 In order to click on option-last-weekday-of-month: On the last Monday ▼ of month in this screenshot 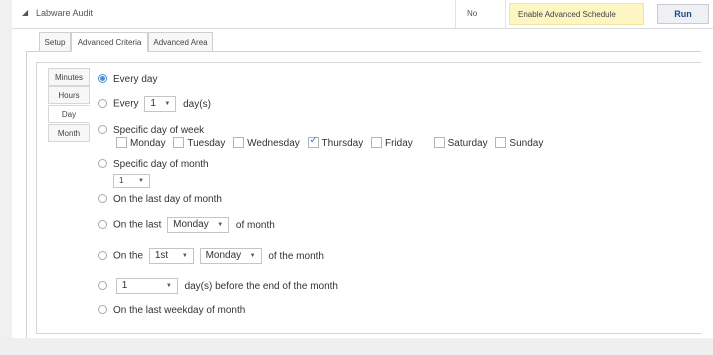, I will do `click(186, 225)`.